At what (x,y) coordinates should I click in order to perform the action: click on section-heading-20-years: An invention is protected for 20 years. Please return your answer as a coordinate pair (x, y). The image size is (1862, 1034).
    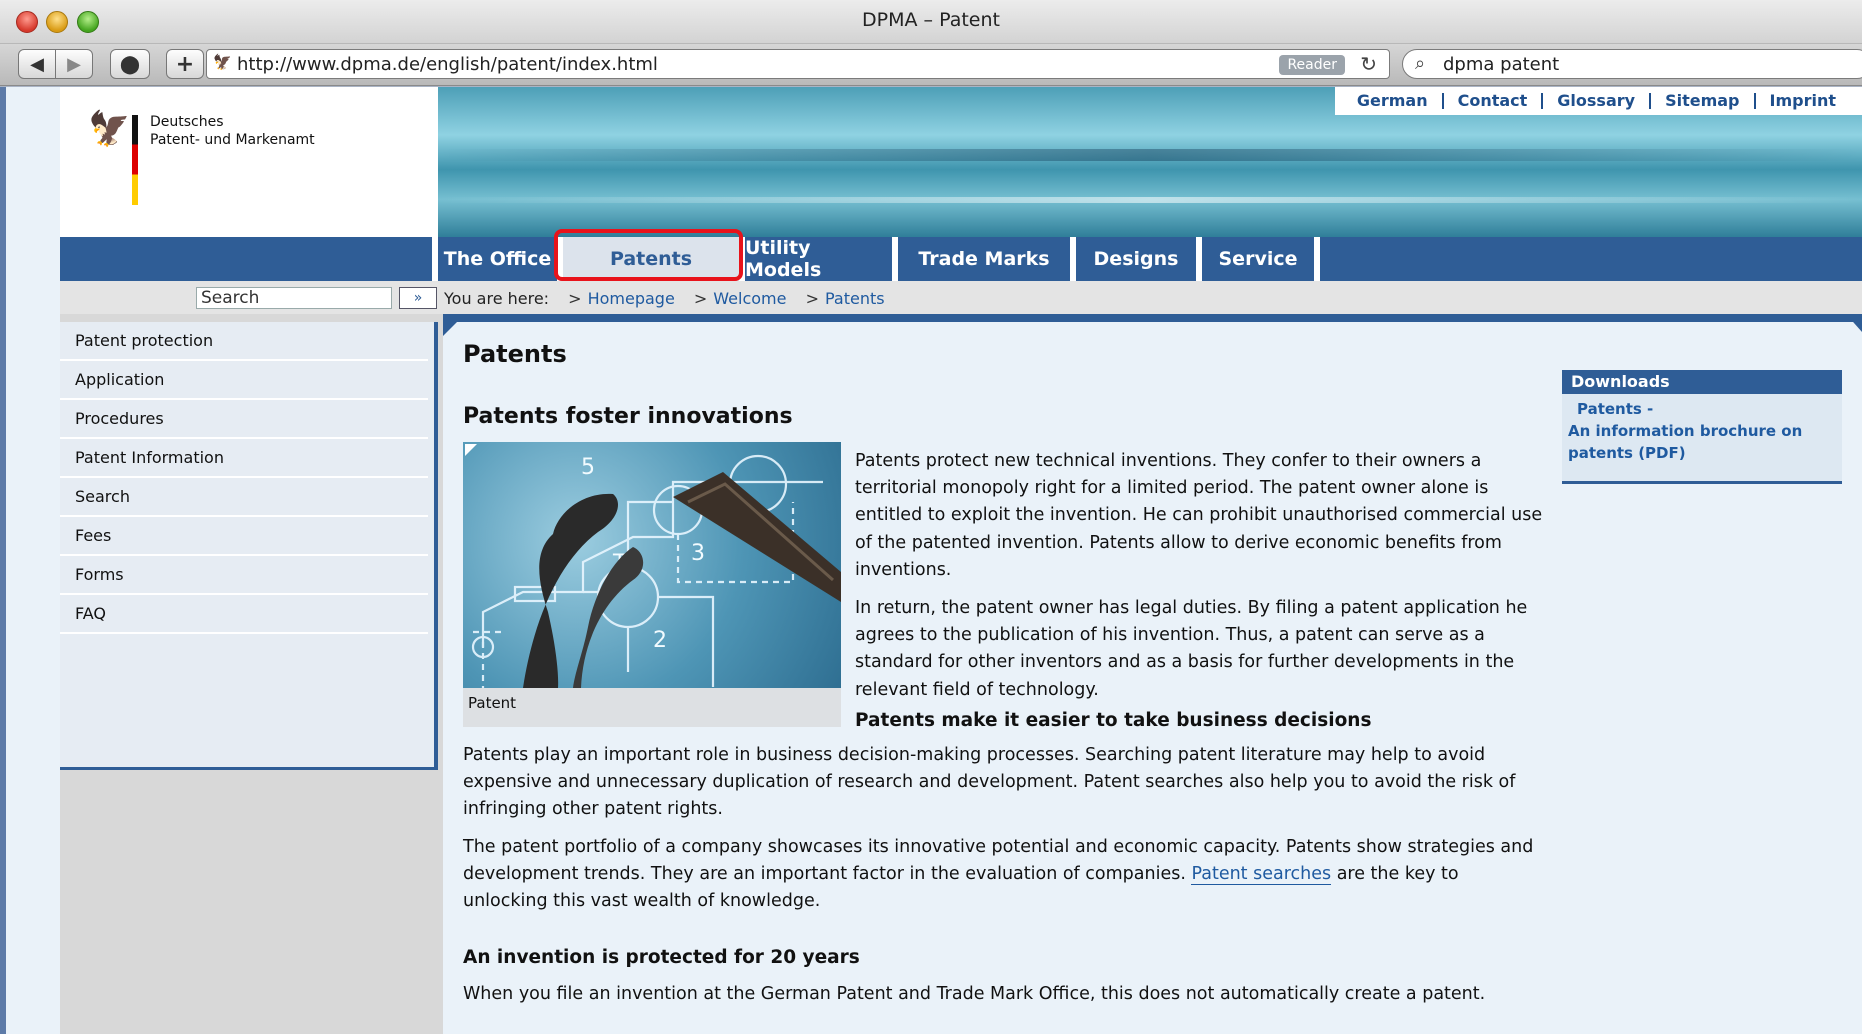
    Looking at the image, I should click on (661, 957).